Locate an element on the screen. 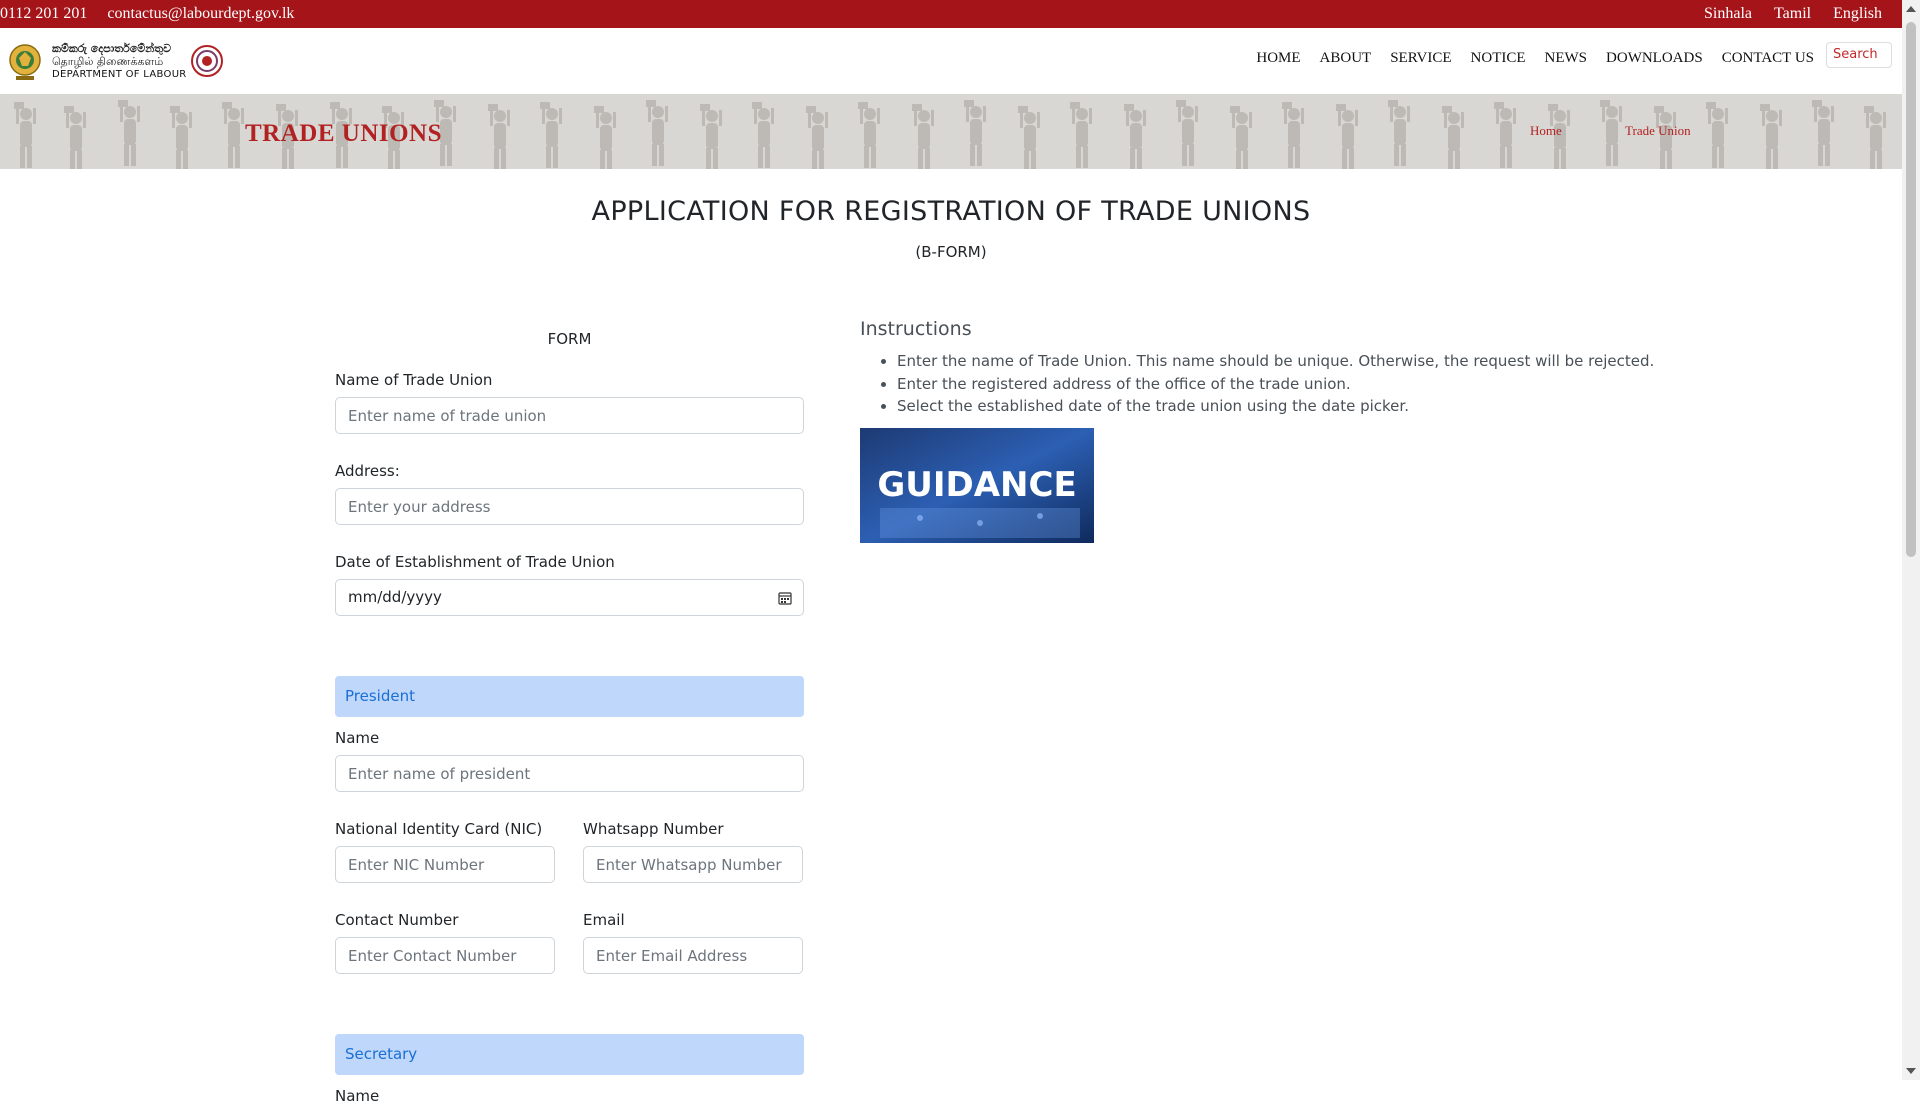 This screenshot has height=1113, width=1920. contact-number-input is located at coordinates (445, 955).